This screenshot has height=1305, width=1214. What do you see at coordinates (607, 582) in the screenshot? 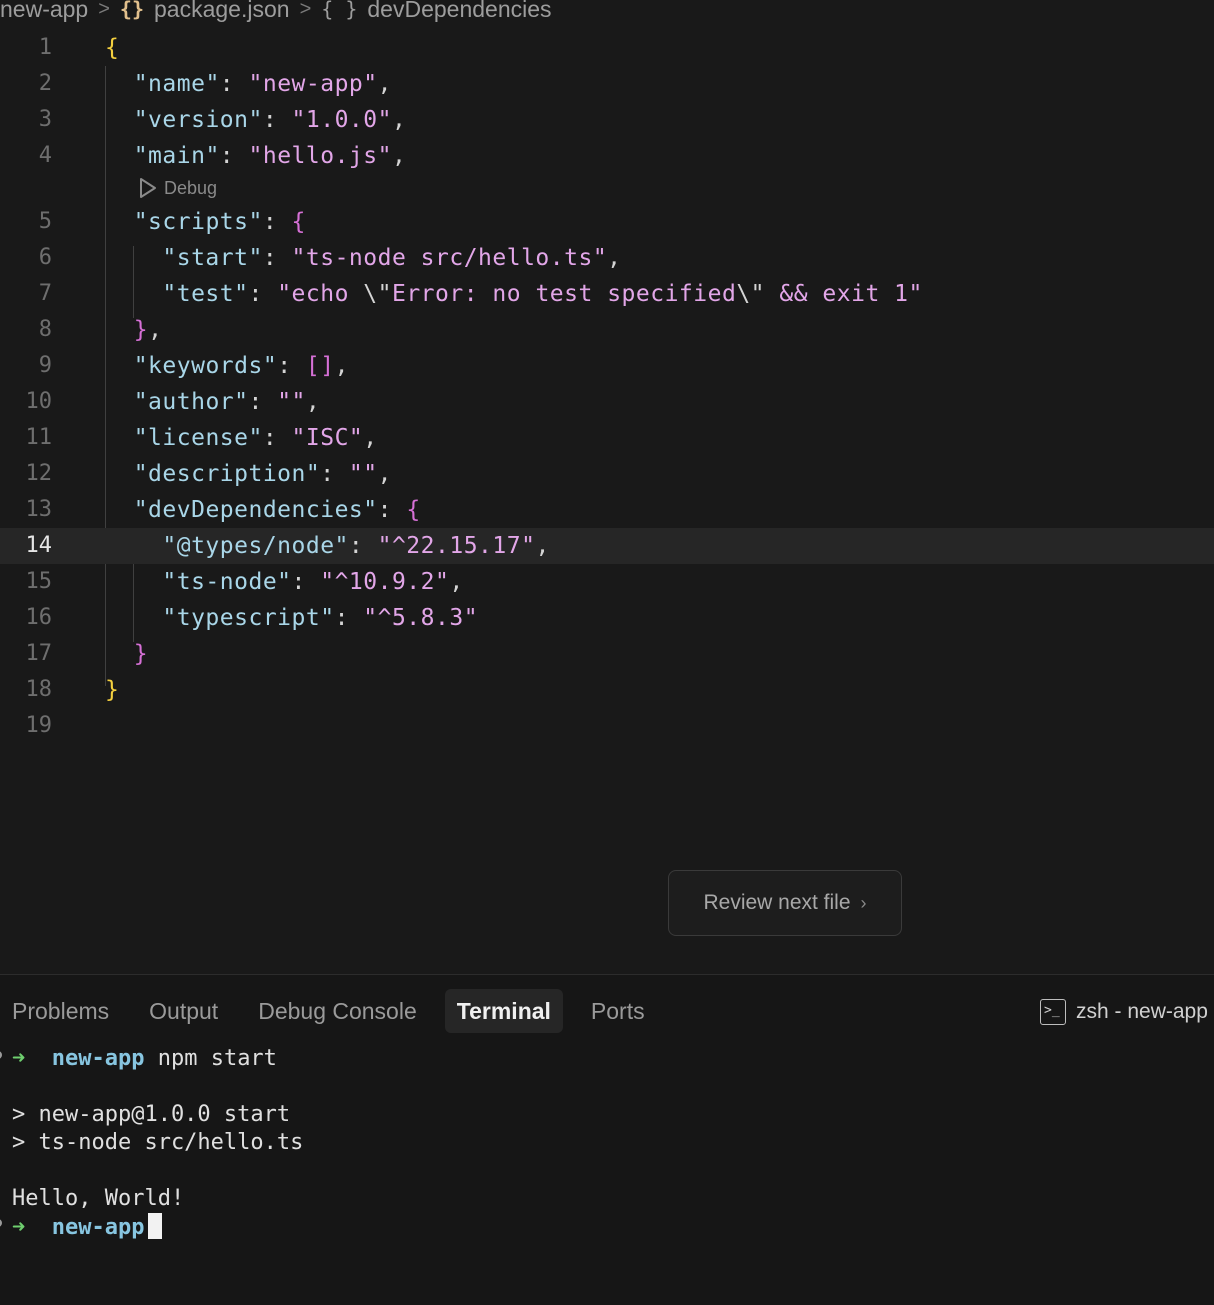
I see `code-line: 15 "ts-node": "^10.9.2",` at bounding box center [607, 582].